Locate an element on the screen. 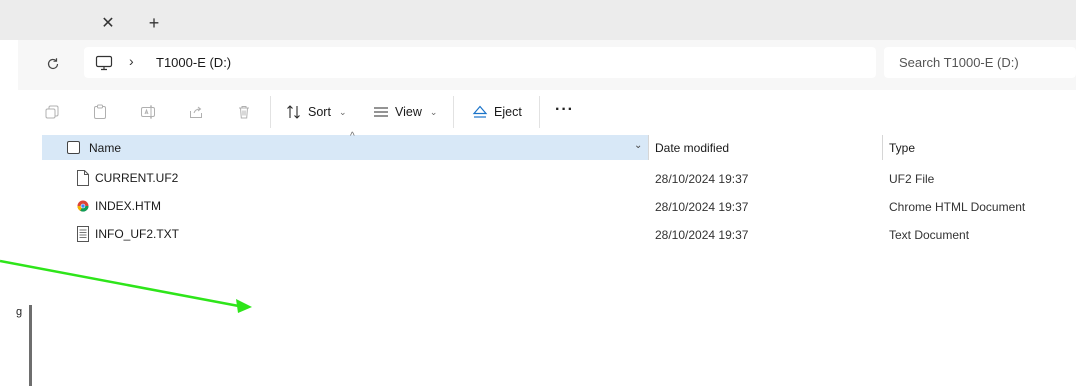 The height and width of the screenshot is (386, 1076). eject-icon is located at coordinates (480, 111).